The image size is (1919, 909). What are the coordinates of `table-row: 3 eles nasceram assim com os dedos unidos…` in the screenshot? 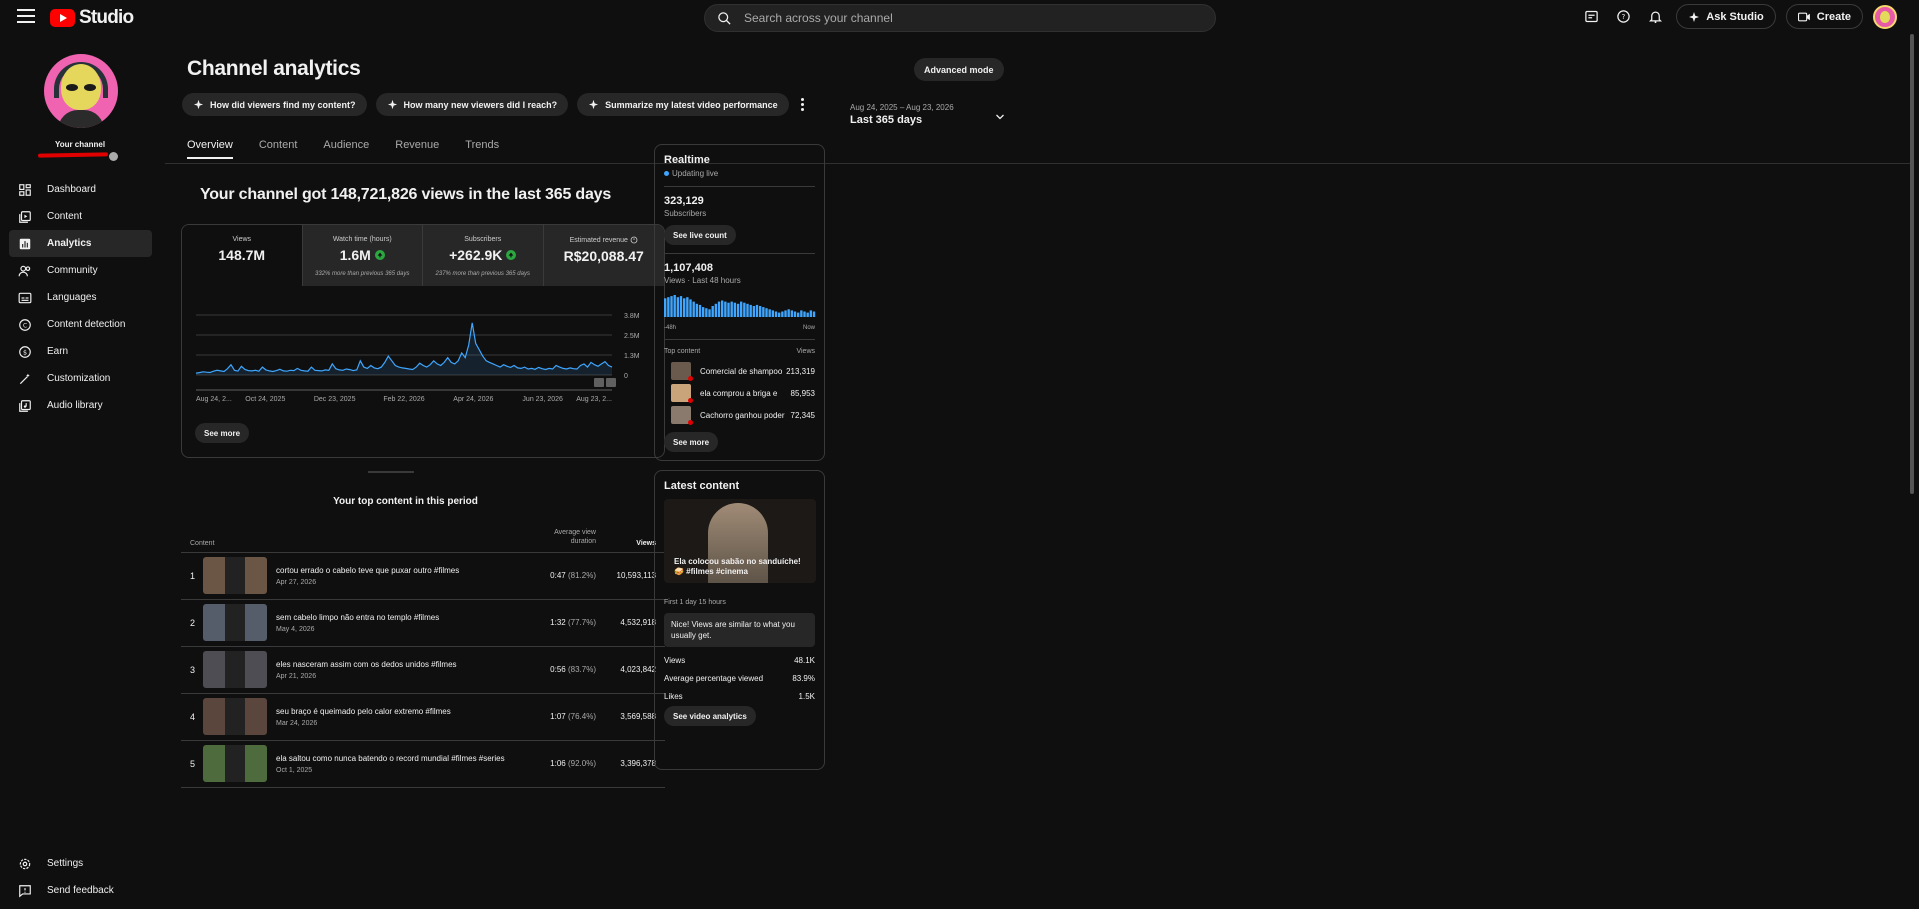 It's located at (423, 670).